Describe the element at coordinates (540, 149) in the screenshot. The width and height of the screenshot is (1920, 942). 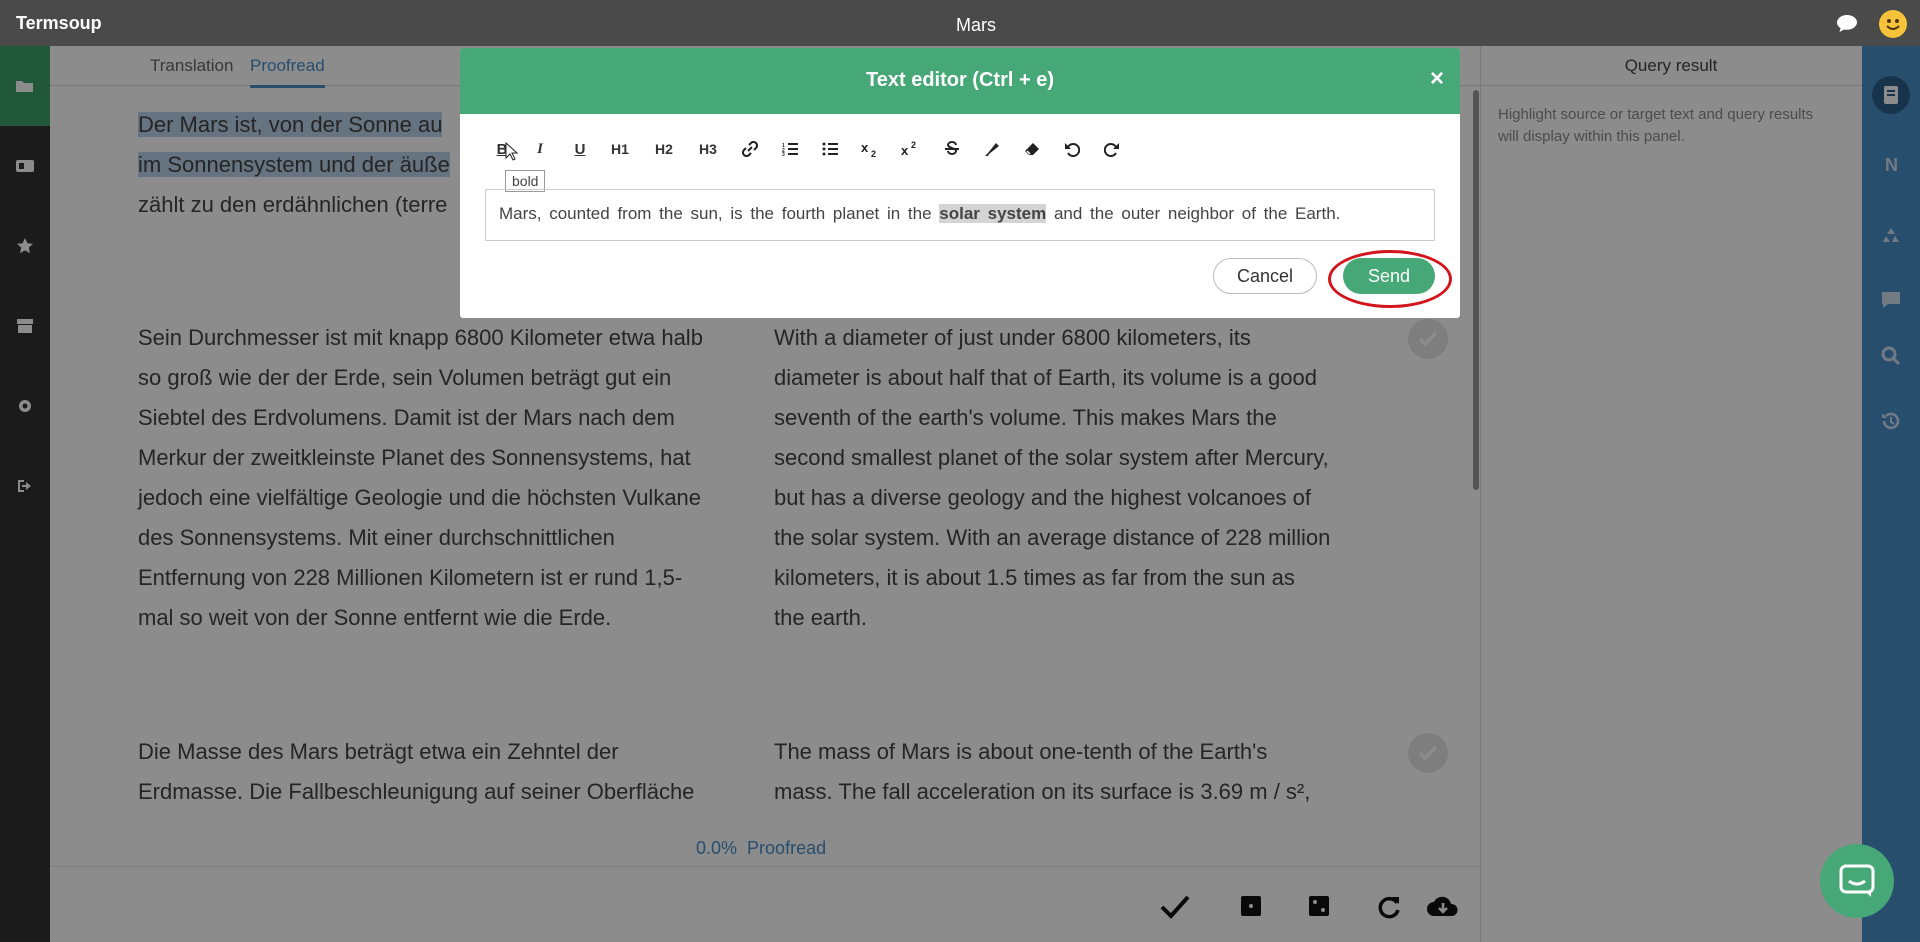
I see `italic-button: I` at that location.